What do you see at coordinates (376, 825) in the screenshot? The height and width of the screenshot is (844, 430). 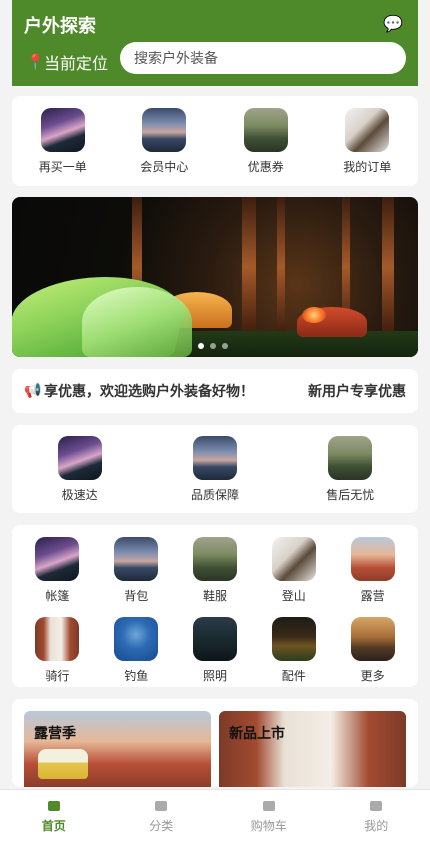 I see `tab-label: 我的` at bounding box center [376, 825].